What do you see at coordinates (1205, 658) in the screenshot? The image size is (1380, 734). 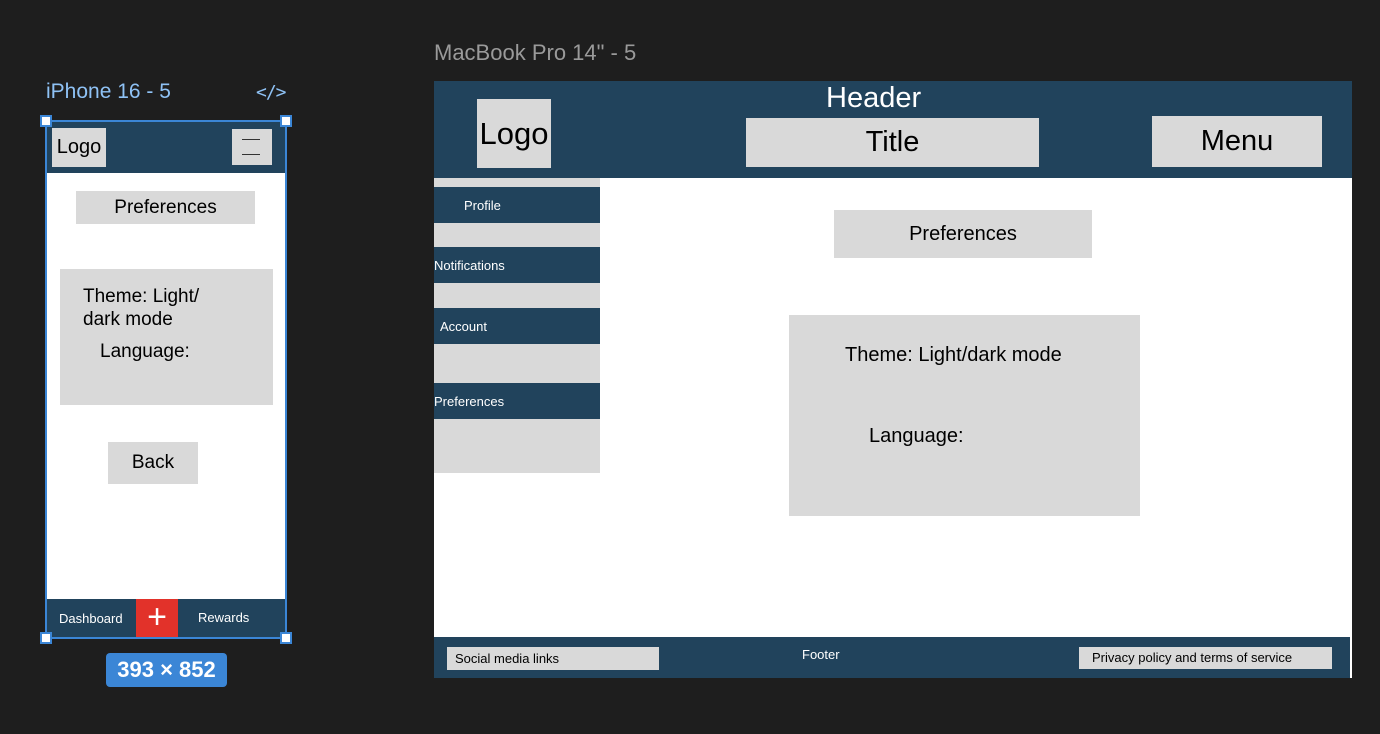 I see `privacy-terms-link: Privacy policy and terms of service` at bounding box center [1205, 658].